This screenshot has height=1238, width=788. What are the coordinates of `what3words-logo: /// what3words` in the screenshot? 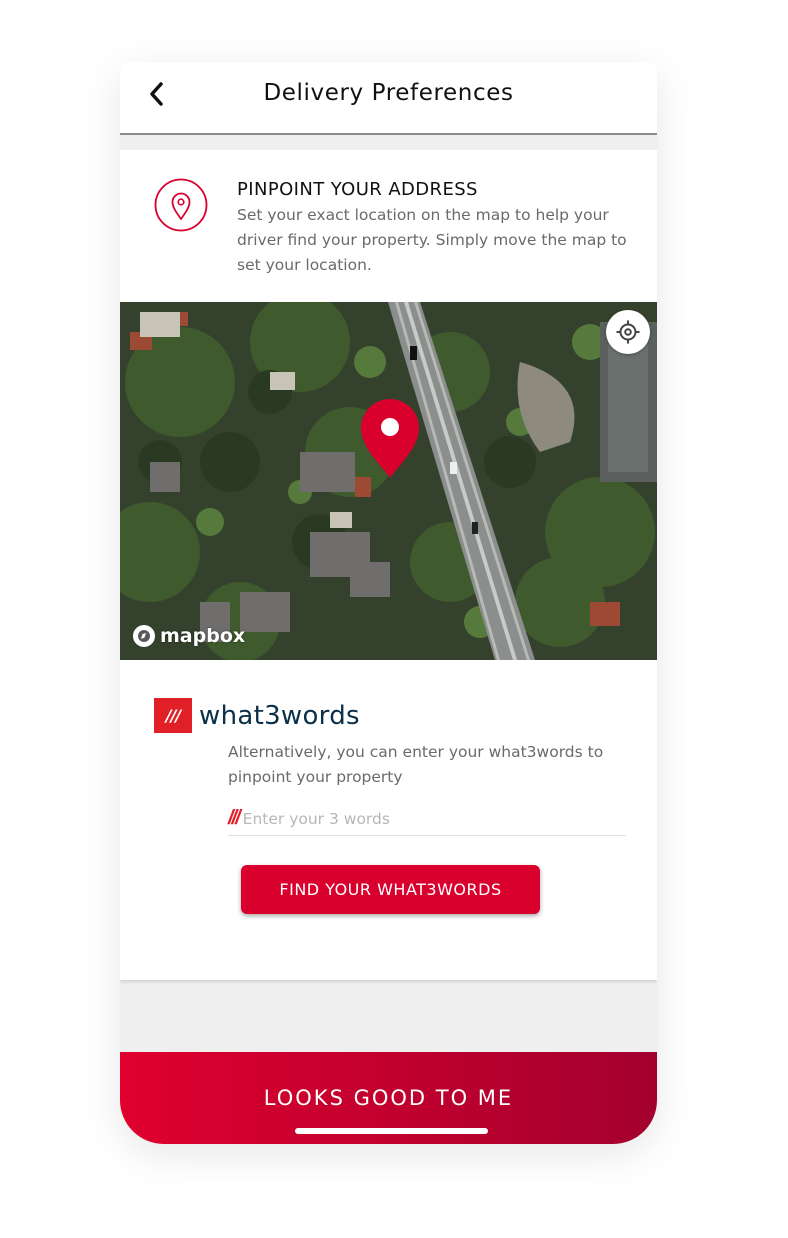 It's located at (257, 715).